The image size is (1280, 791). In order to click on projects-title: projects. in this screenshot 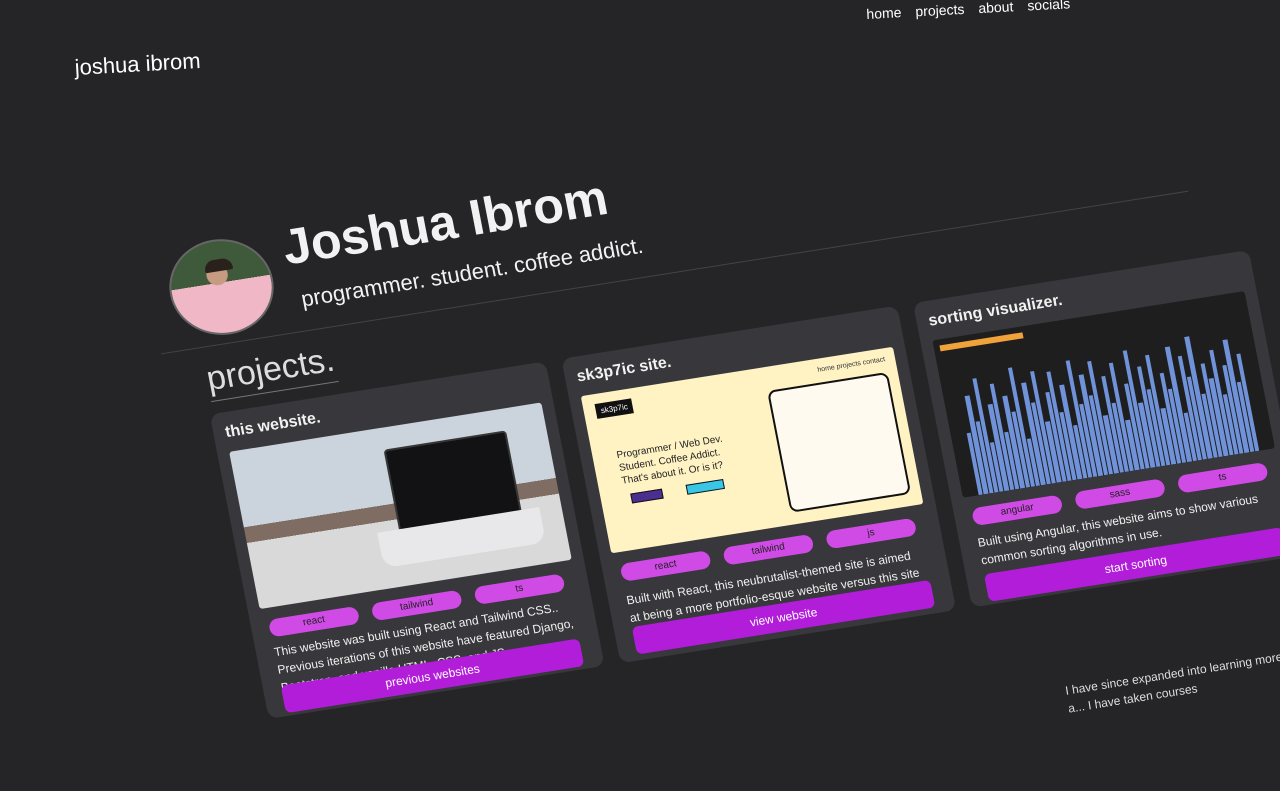, I will do `click(271, 371)`.